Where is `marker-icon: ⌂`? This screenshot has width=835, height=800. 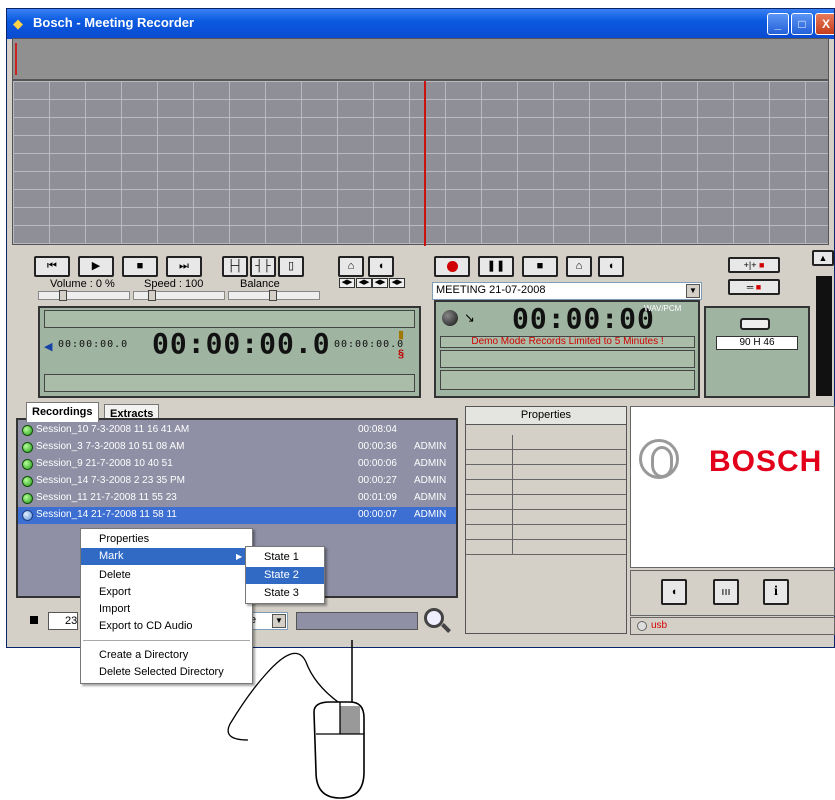 marker-icon: ⌂ is located at coordinates (351, 266).